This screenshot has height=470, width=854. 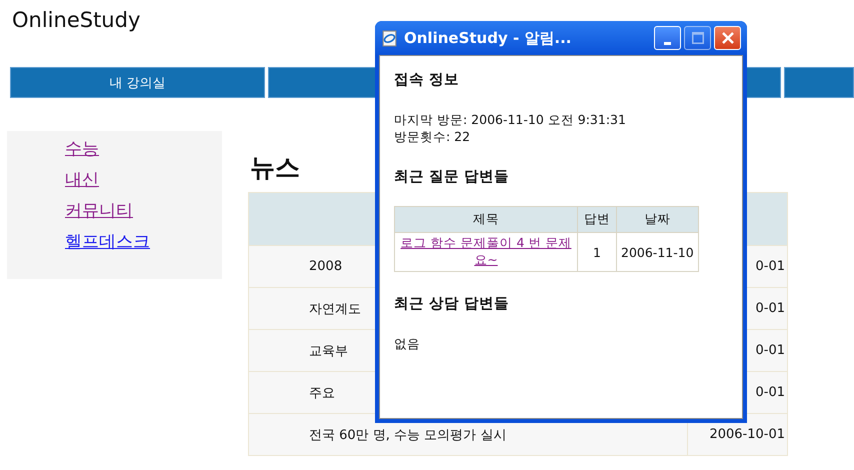 I want to click on column-header: 날짜, so click(x=657, y=219).